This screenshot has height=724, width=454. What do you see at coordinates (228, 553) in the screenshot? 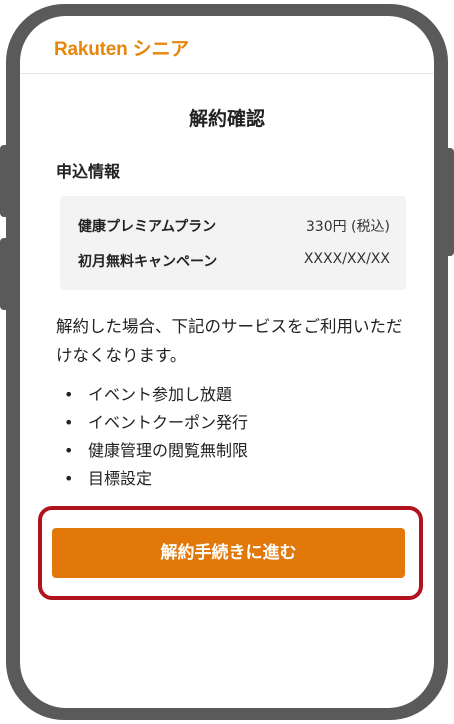
I see `proceed-cancellation-button: 解約手続きに進む` at bounding box center [228, 553].